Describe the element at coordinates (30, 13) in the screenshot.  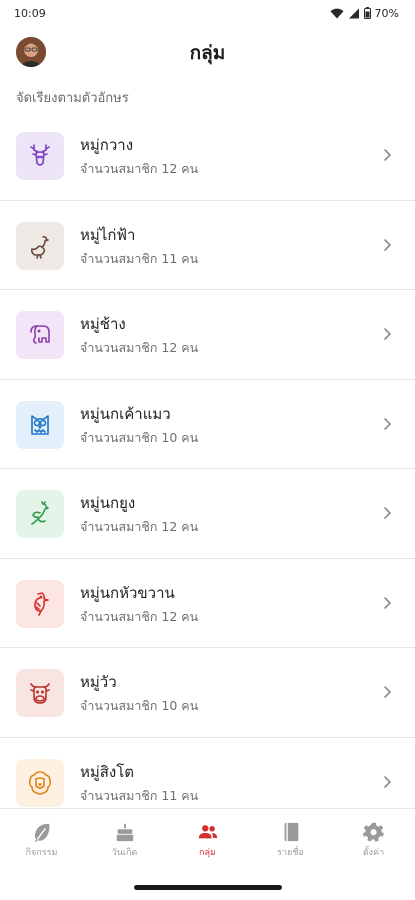
I see `status-time: 10:09` at that location.